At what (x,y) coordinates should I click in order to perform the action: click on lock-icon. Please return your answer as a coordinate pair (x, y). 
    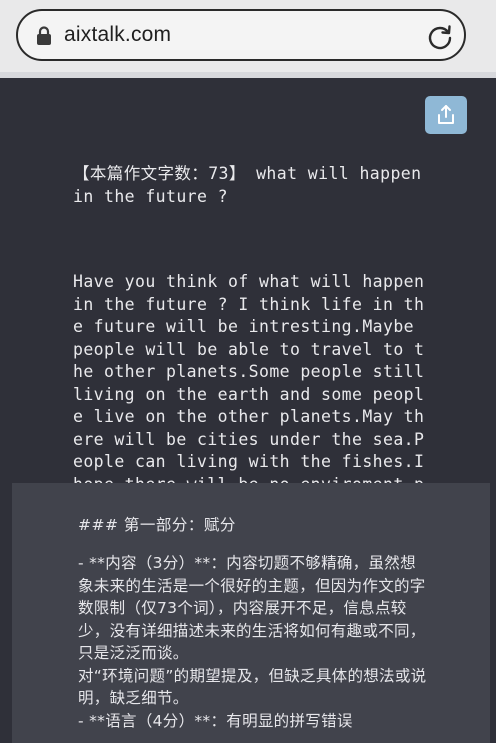
    Looking at the image, I should click on (44, 35).